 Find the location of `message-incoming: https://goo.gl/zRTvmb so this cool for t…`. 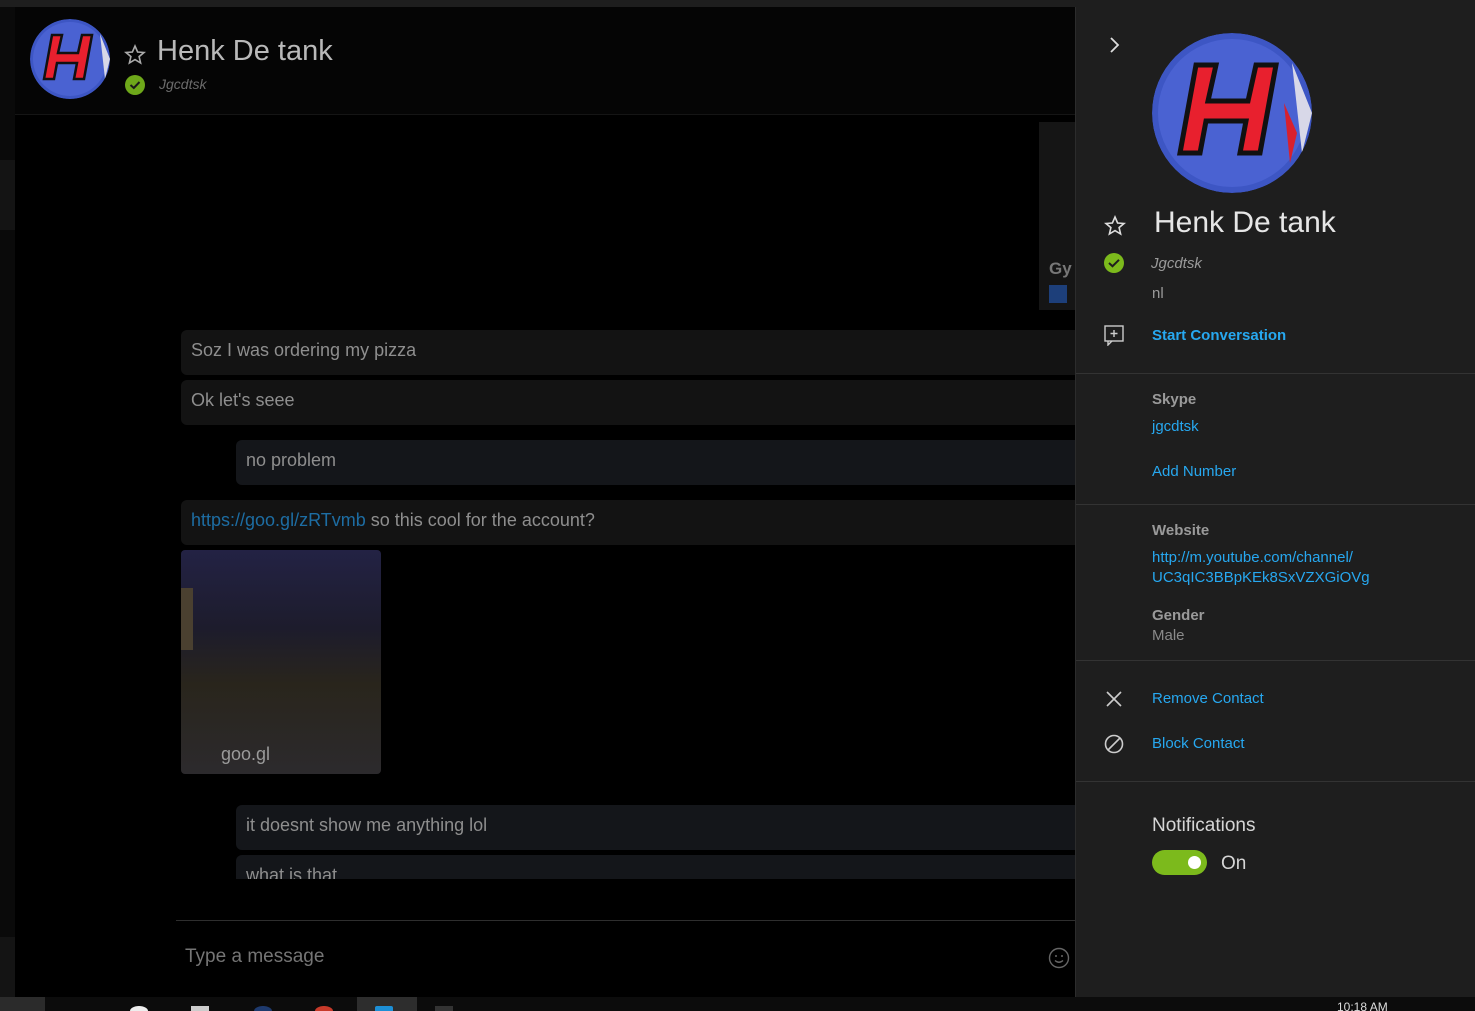

message-incoming: https://goo.gl/zRTvmb so this cool for t… is located at coordinates (628, 522).